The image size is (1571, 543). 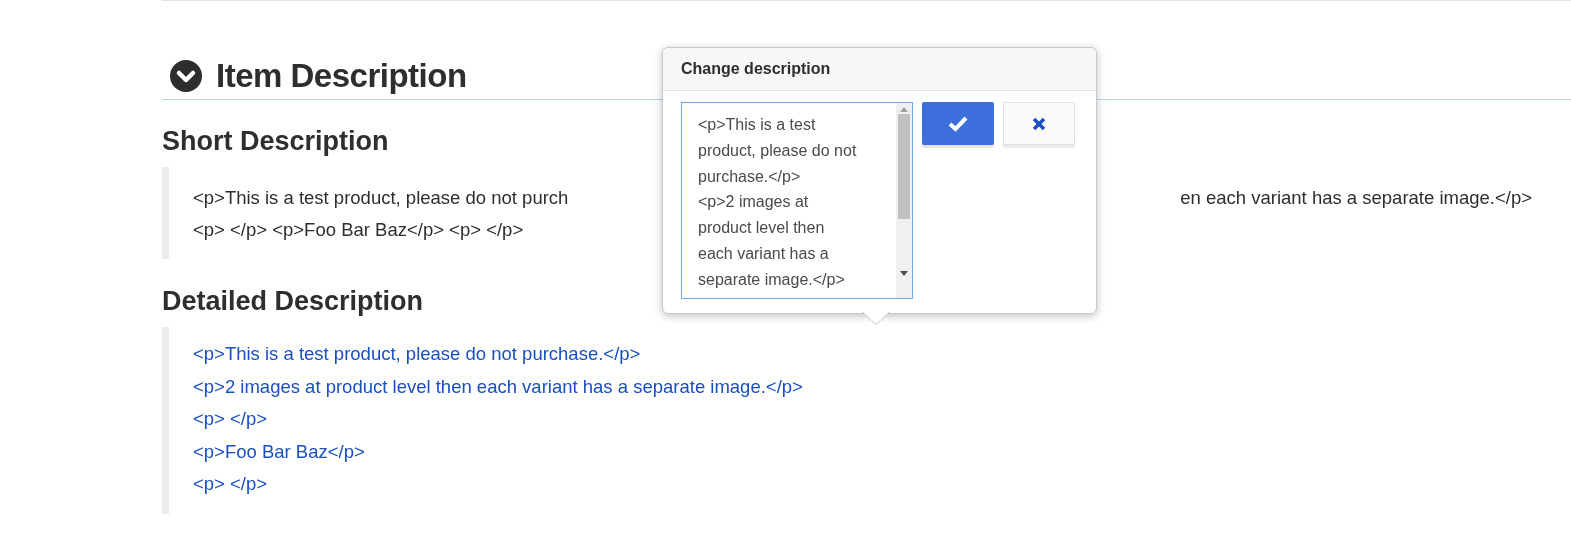 I want to click on scroll-down-icon, so click(x=904, y=274).